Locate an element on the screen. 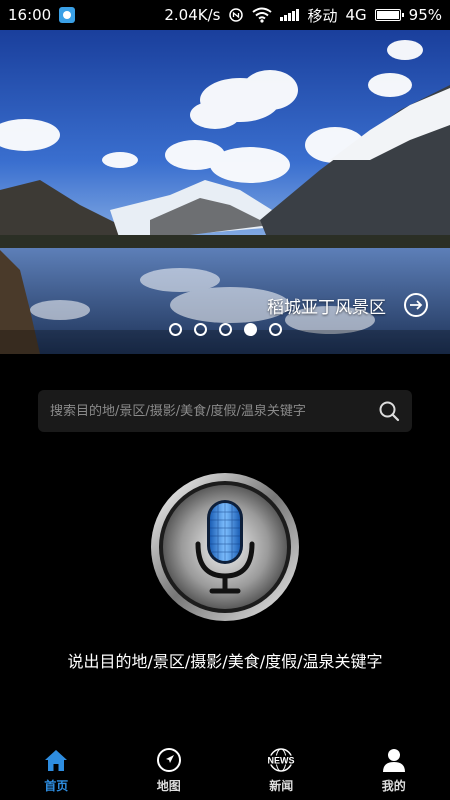  nav-item-map: 地图 is located at coordinates (169, 769).